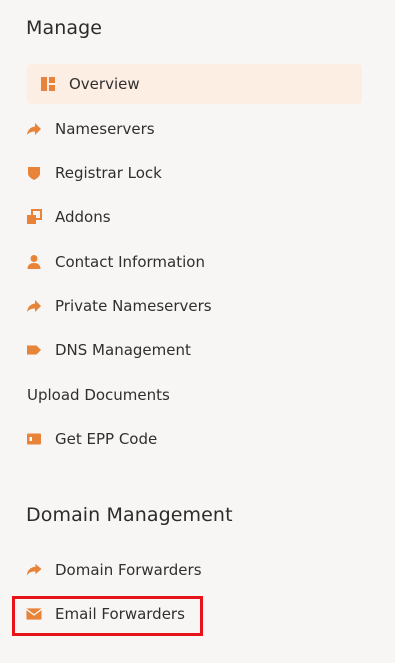 Image resolution: width=395 pixels, height=663 pixels. Describe the element at coordinates (108, 173) in the screenshot. I see `menu-item-label: Registrar Lock` at that location.